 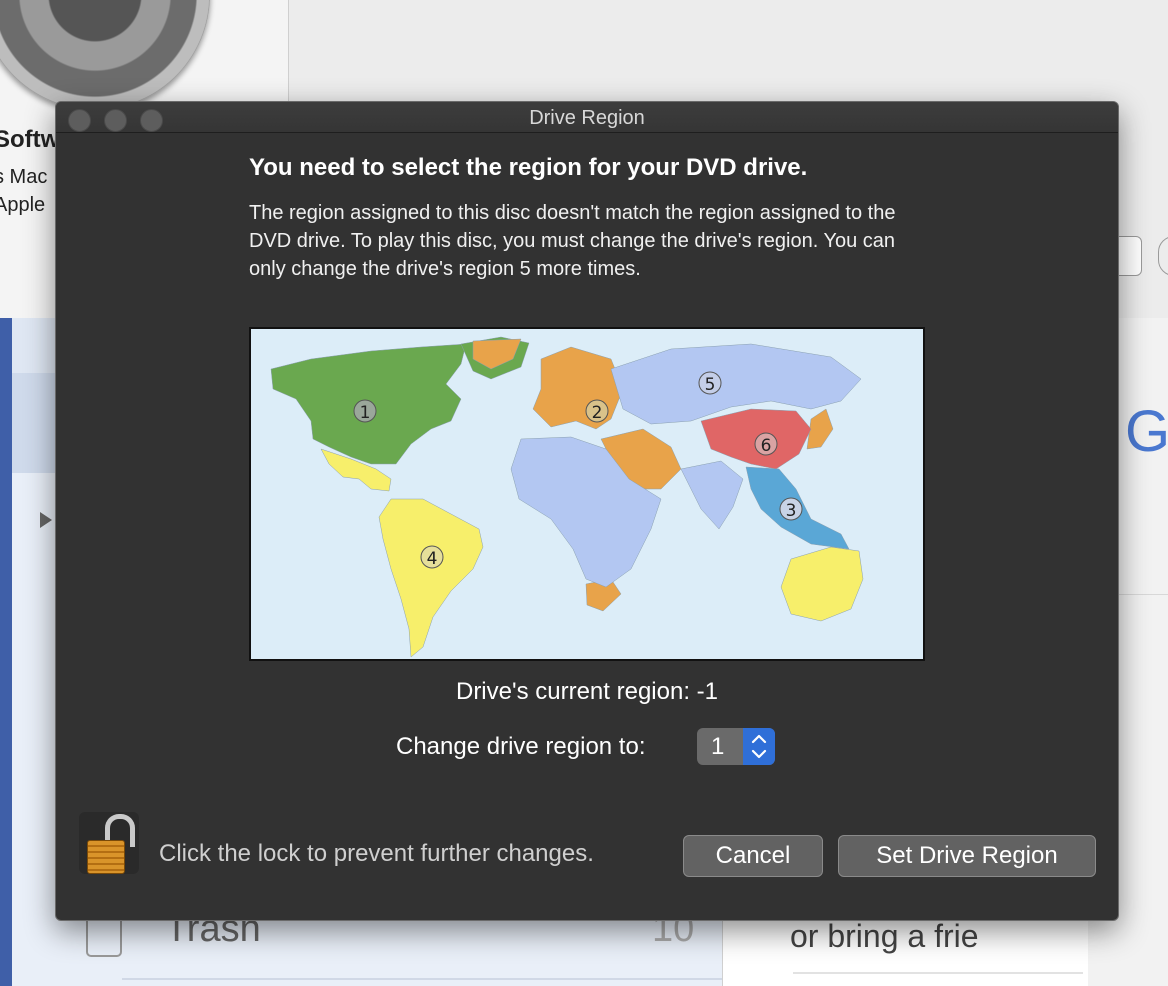 I want to click on stepper-arrows, so click(x=759, y=746).